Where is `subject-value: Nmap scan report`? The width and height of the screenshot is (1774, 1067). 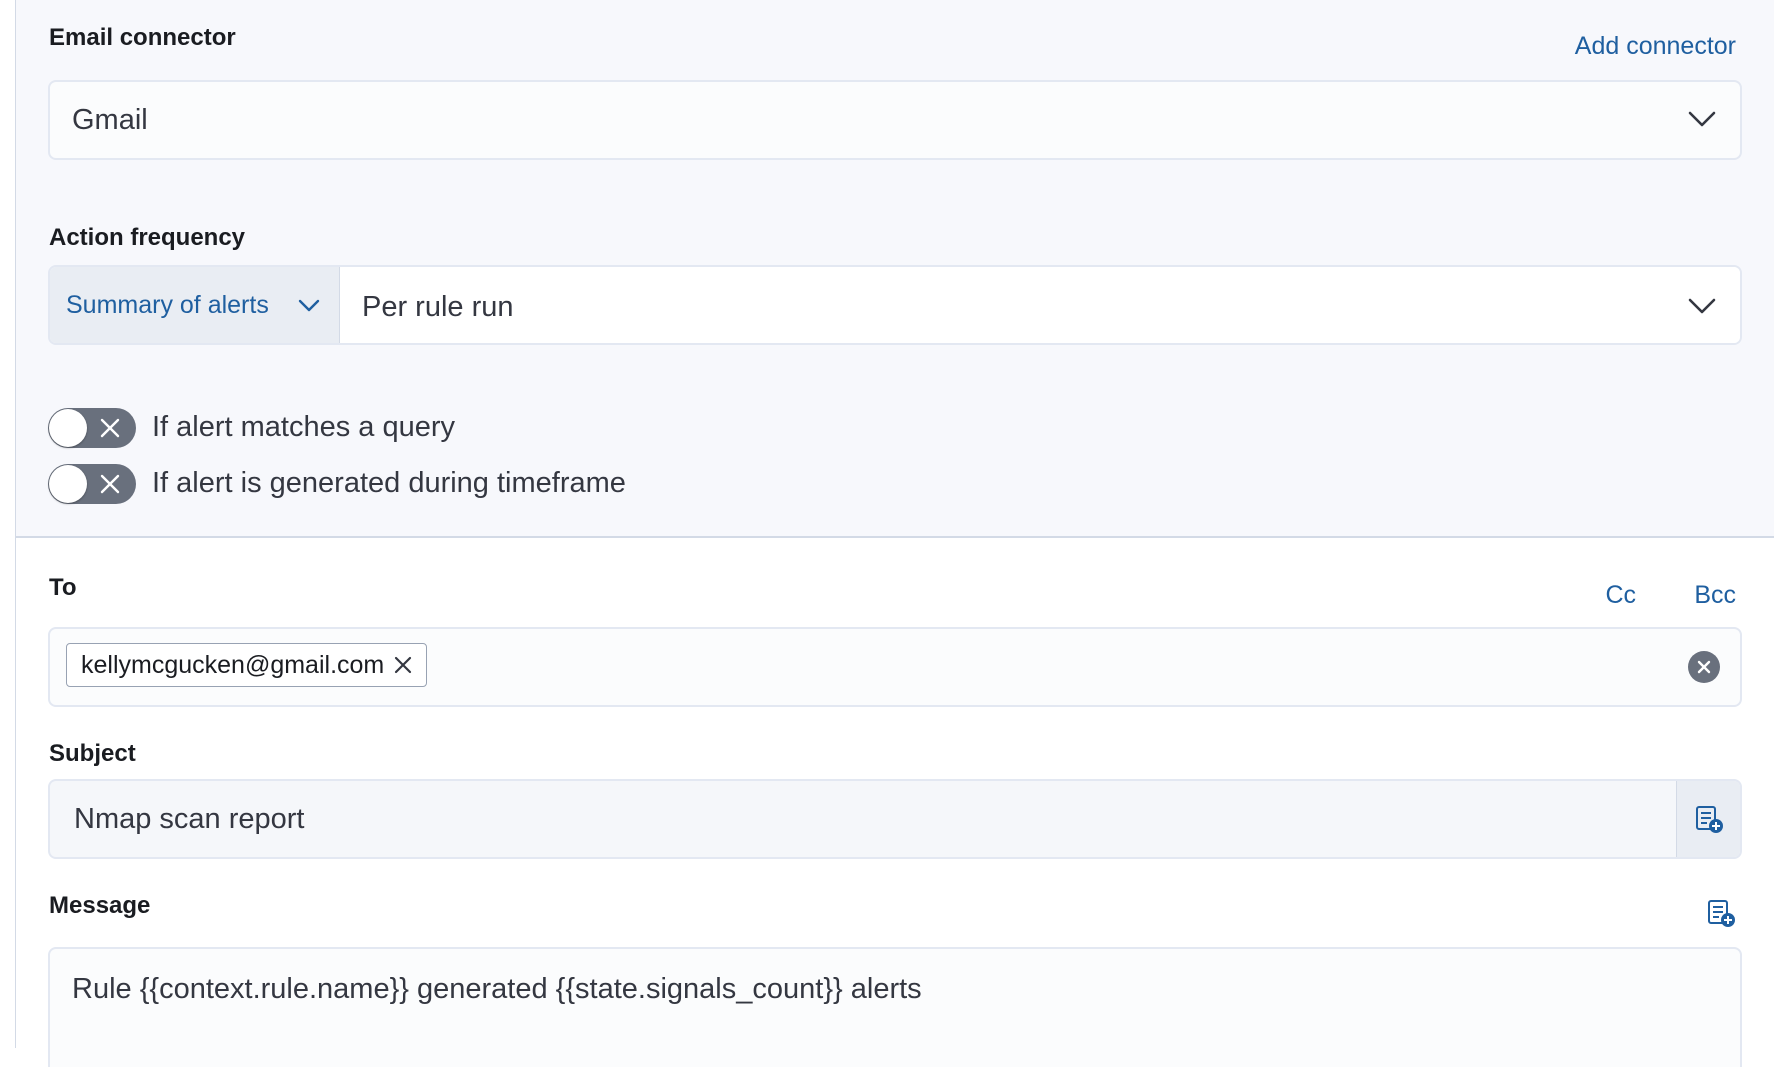
subject-value: Nmap scan report is located at coordinates (189, 819).